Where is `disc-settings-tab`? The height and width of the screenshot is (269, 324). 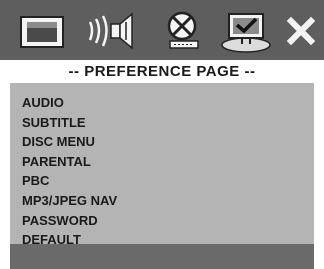
disc-settings-tab is located at coordinates (184, 31).